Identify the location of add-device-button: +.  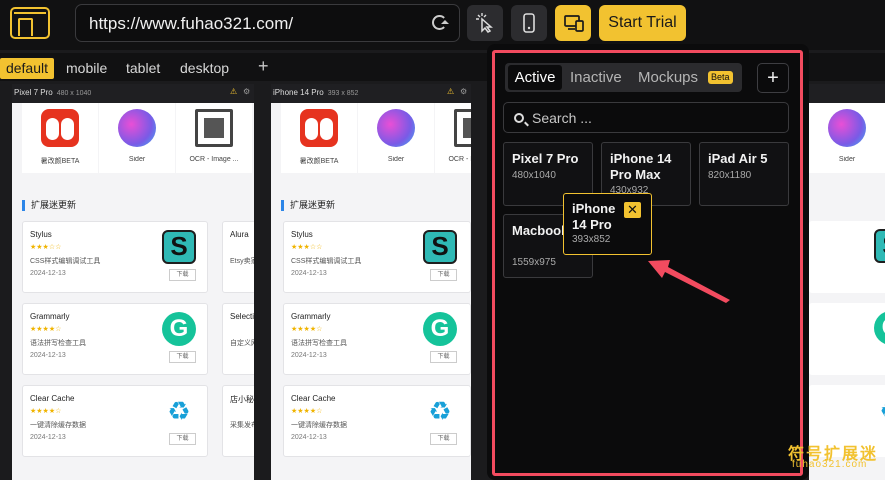
(773, 78).